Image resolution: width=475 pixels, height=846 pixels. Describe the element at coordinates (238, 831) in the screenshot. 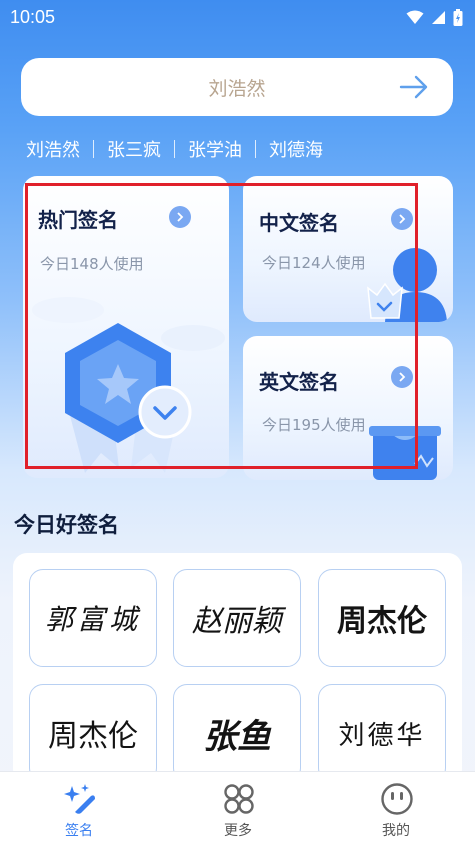

I see `tab-label: 更多` at that location.